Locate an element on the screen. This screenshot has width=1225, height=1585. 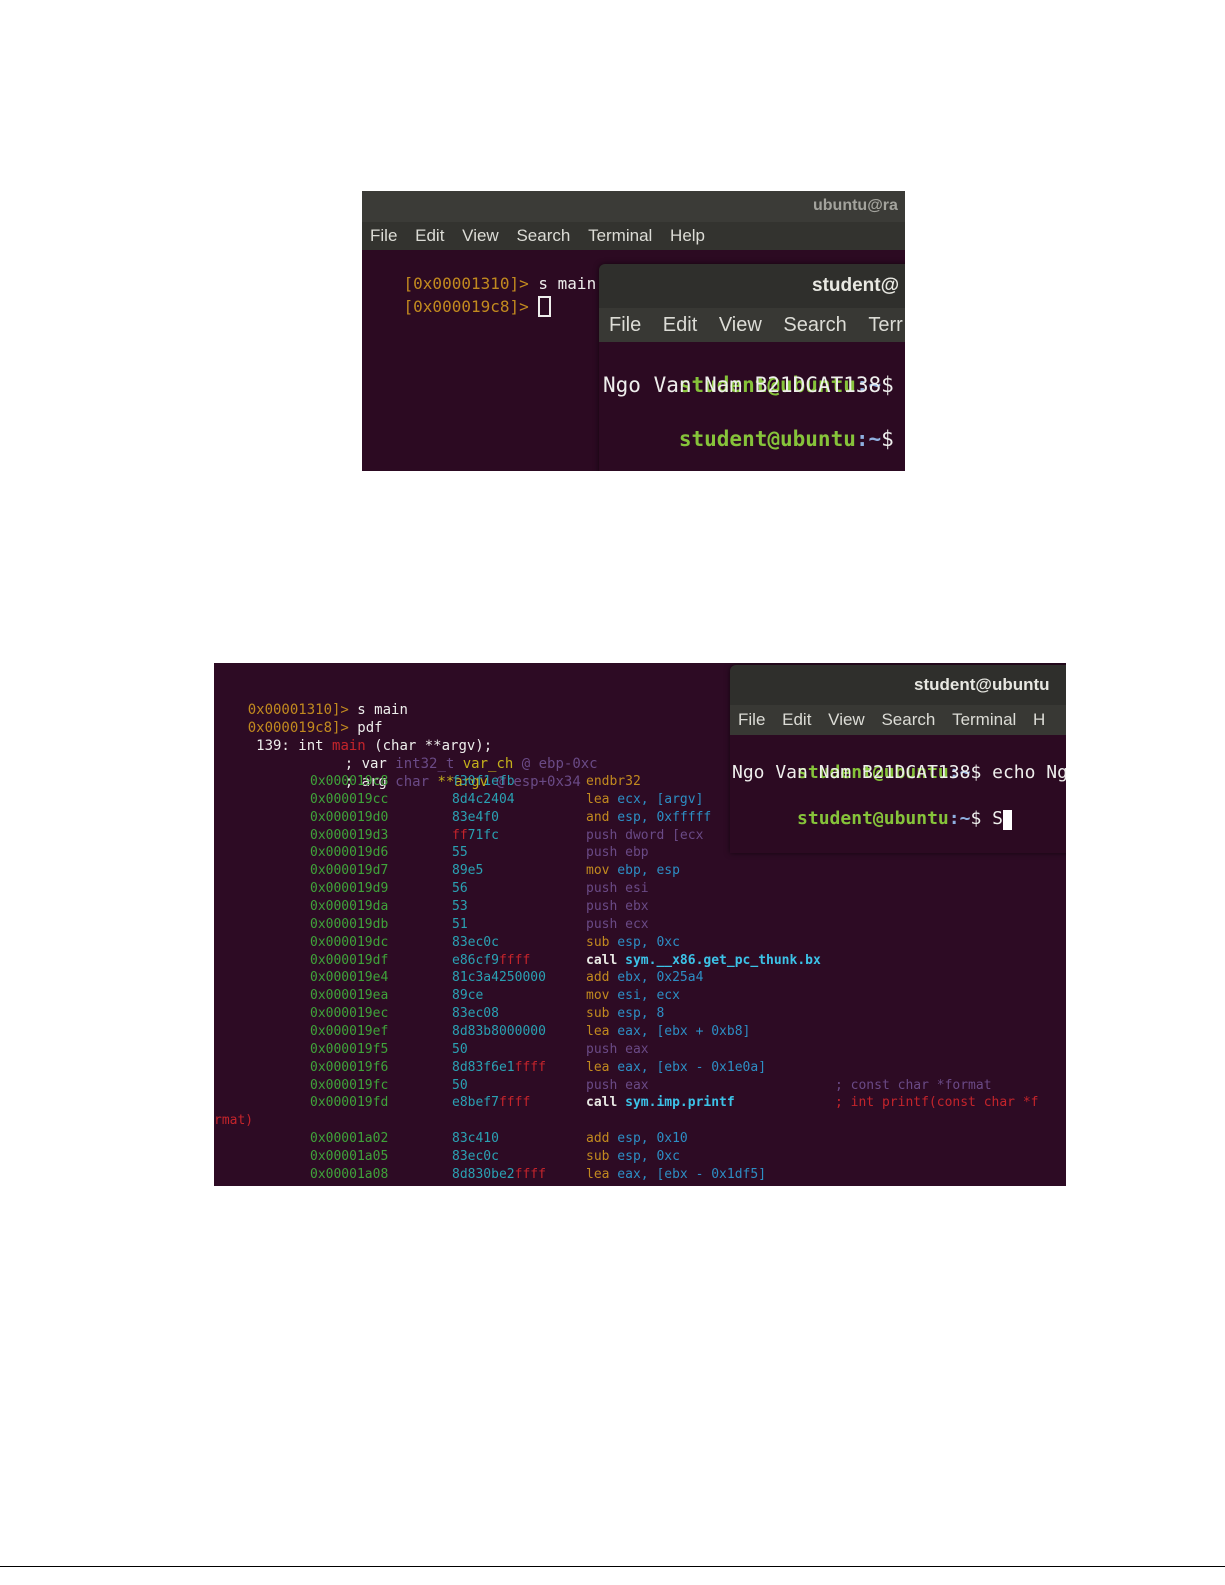
disasm-bytes: 8d83f6e1ffff is located at coordinates (499, 1068).